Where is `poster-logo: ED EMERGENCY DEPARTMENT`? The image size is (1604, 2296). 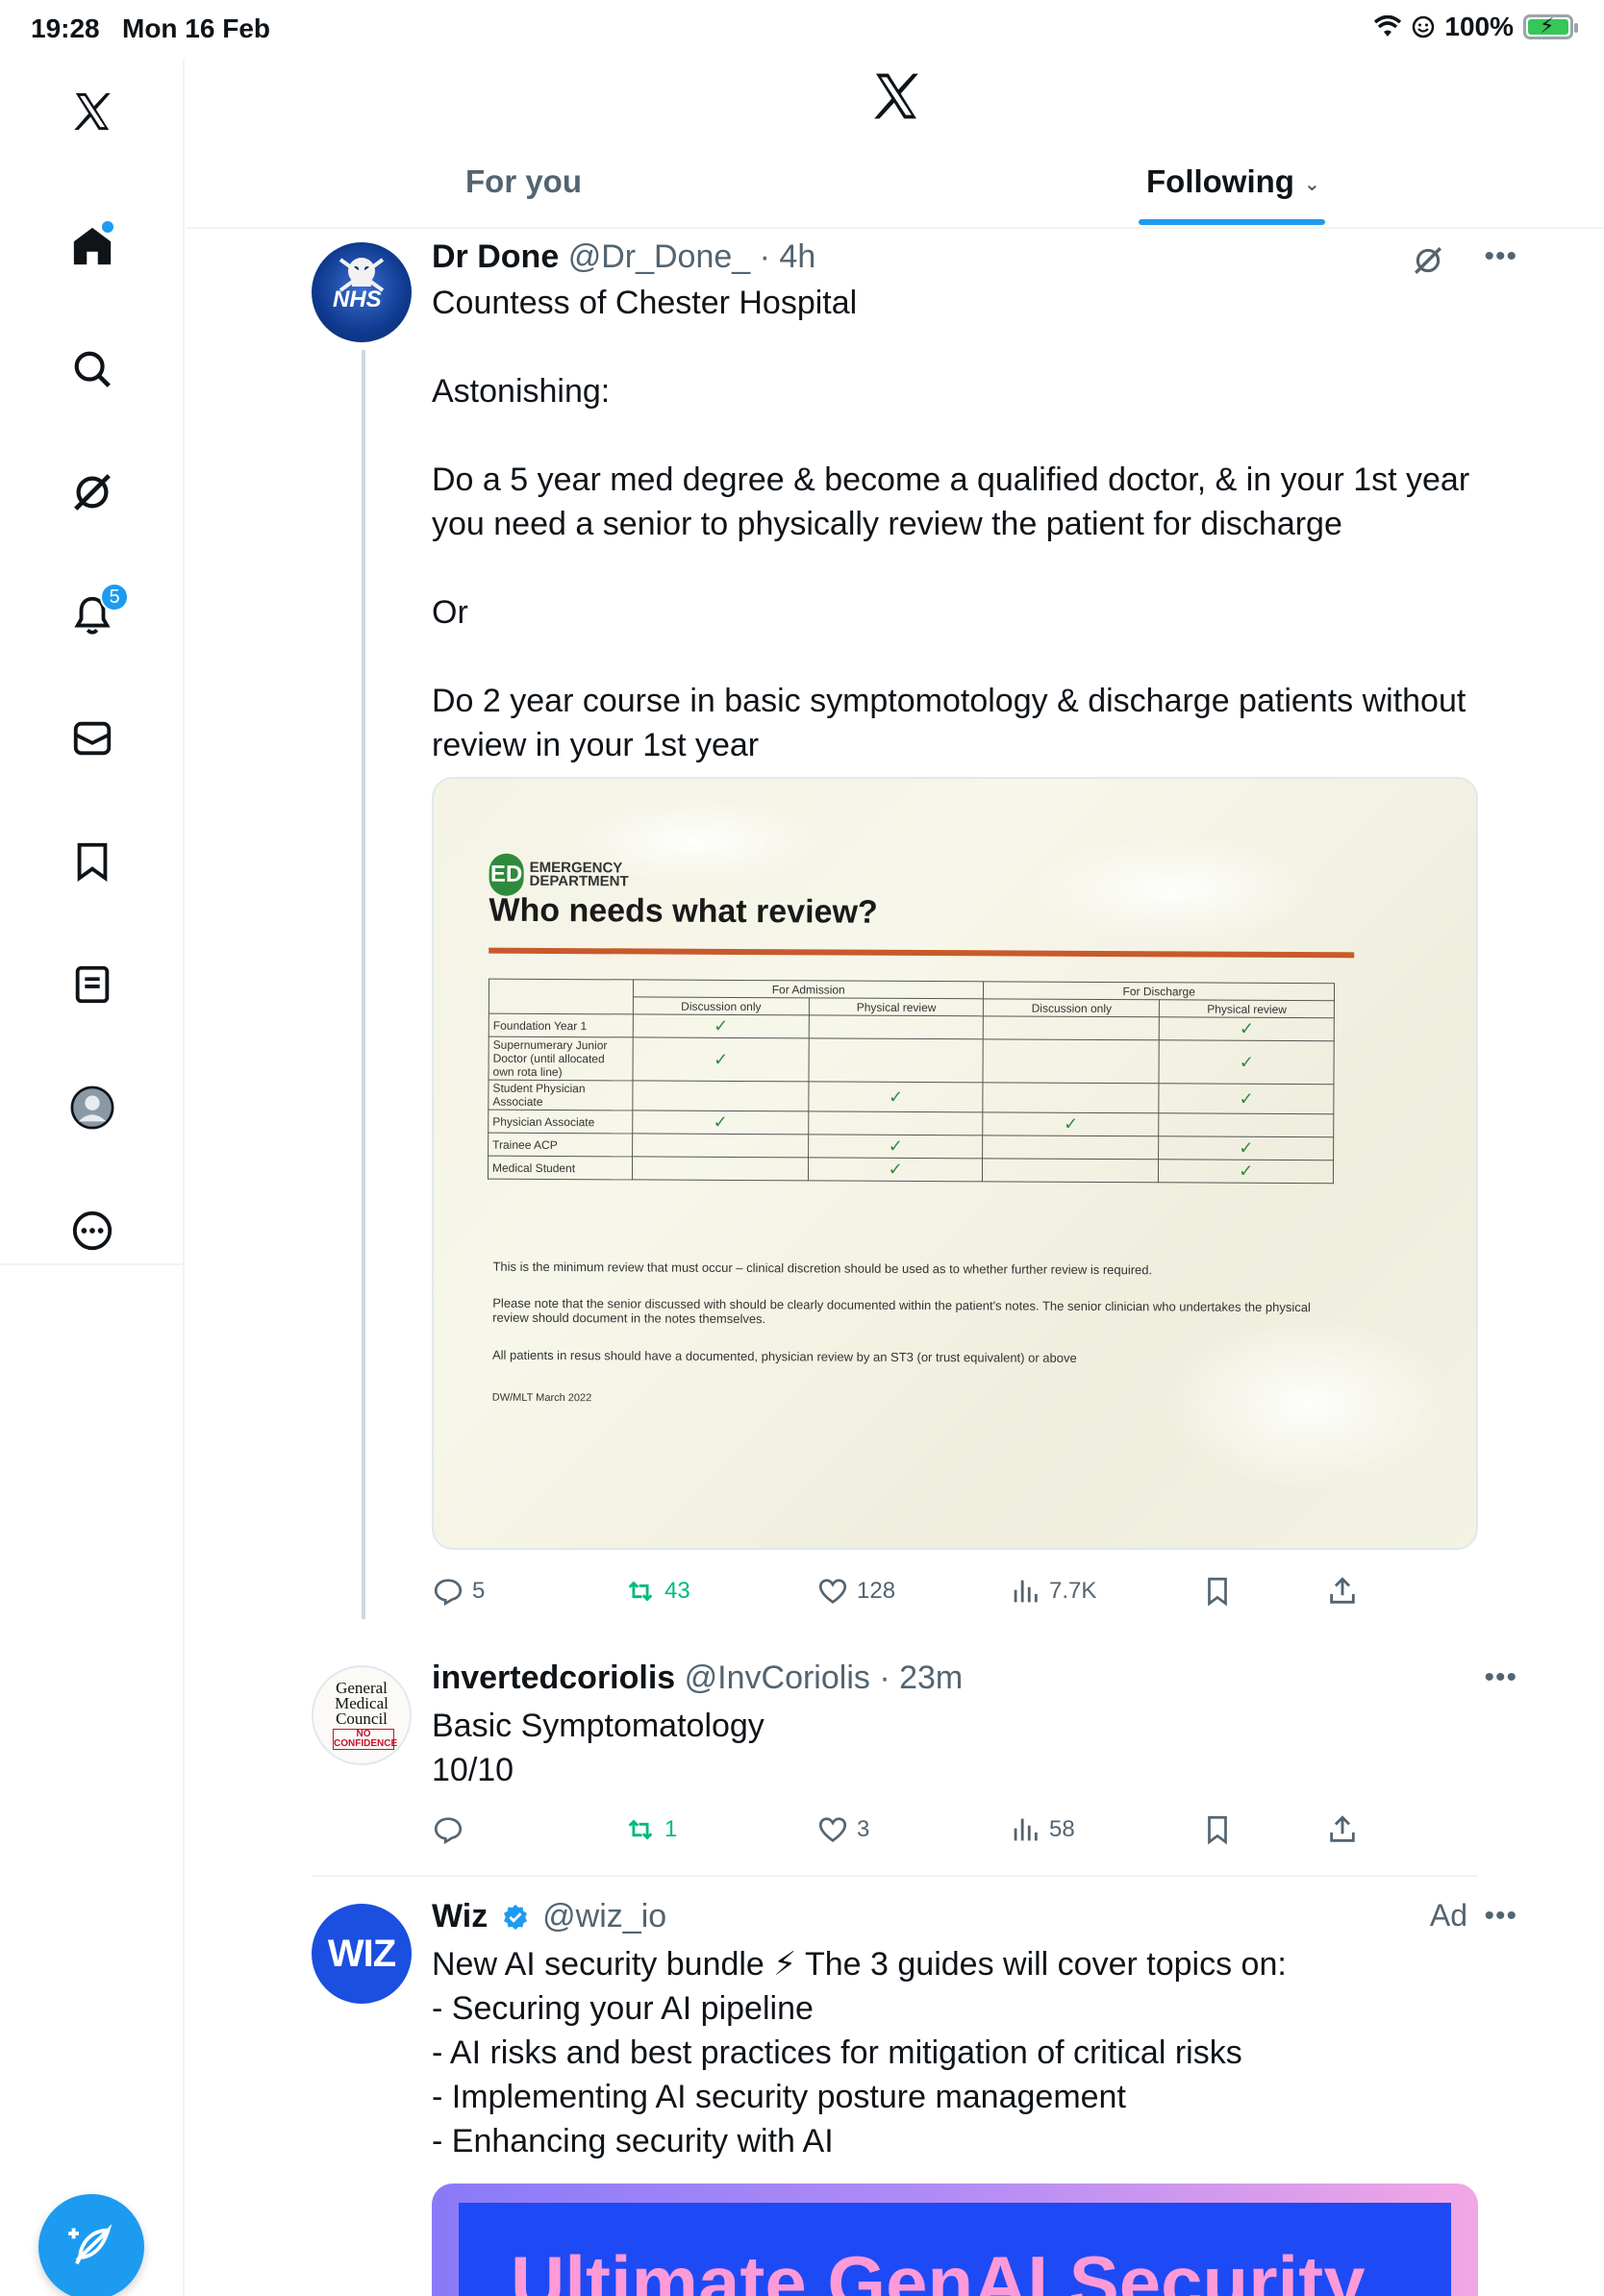 poster-logo: ED EMERGENCY DEPARTMENT is located at coordinates (559, 875).